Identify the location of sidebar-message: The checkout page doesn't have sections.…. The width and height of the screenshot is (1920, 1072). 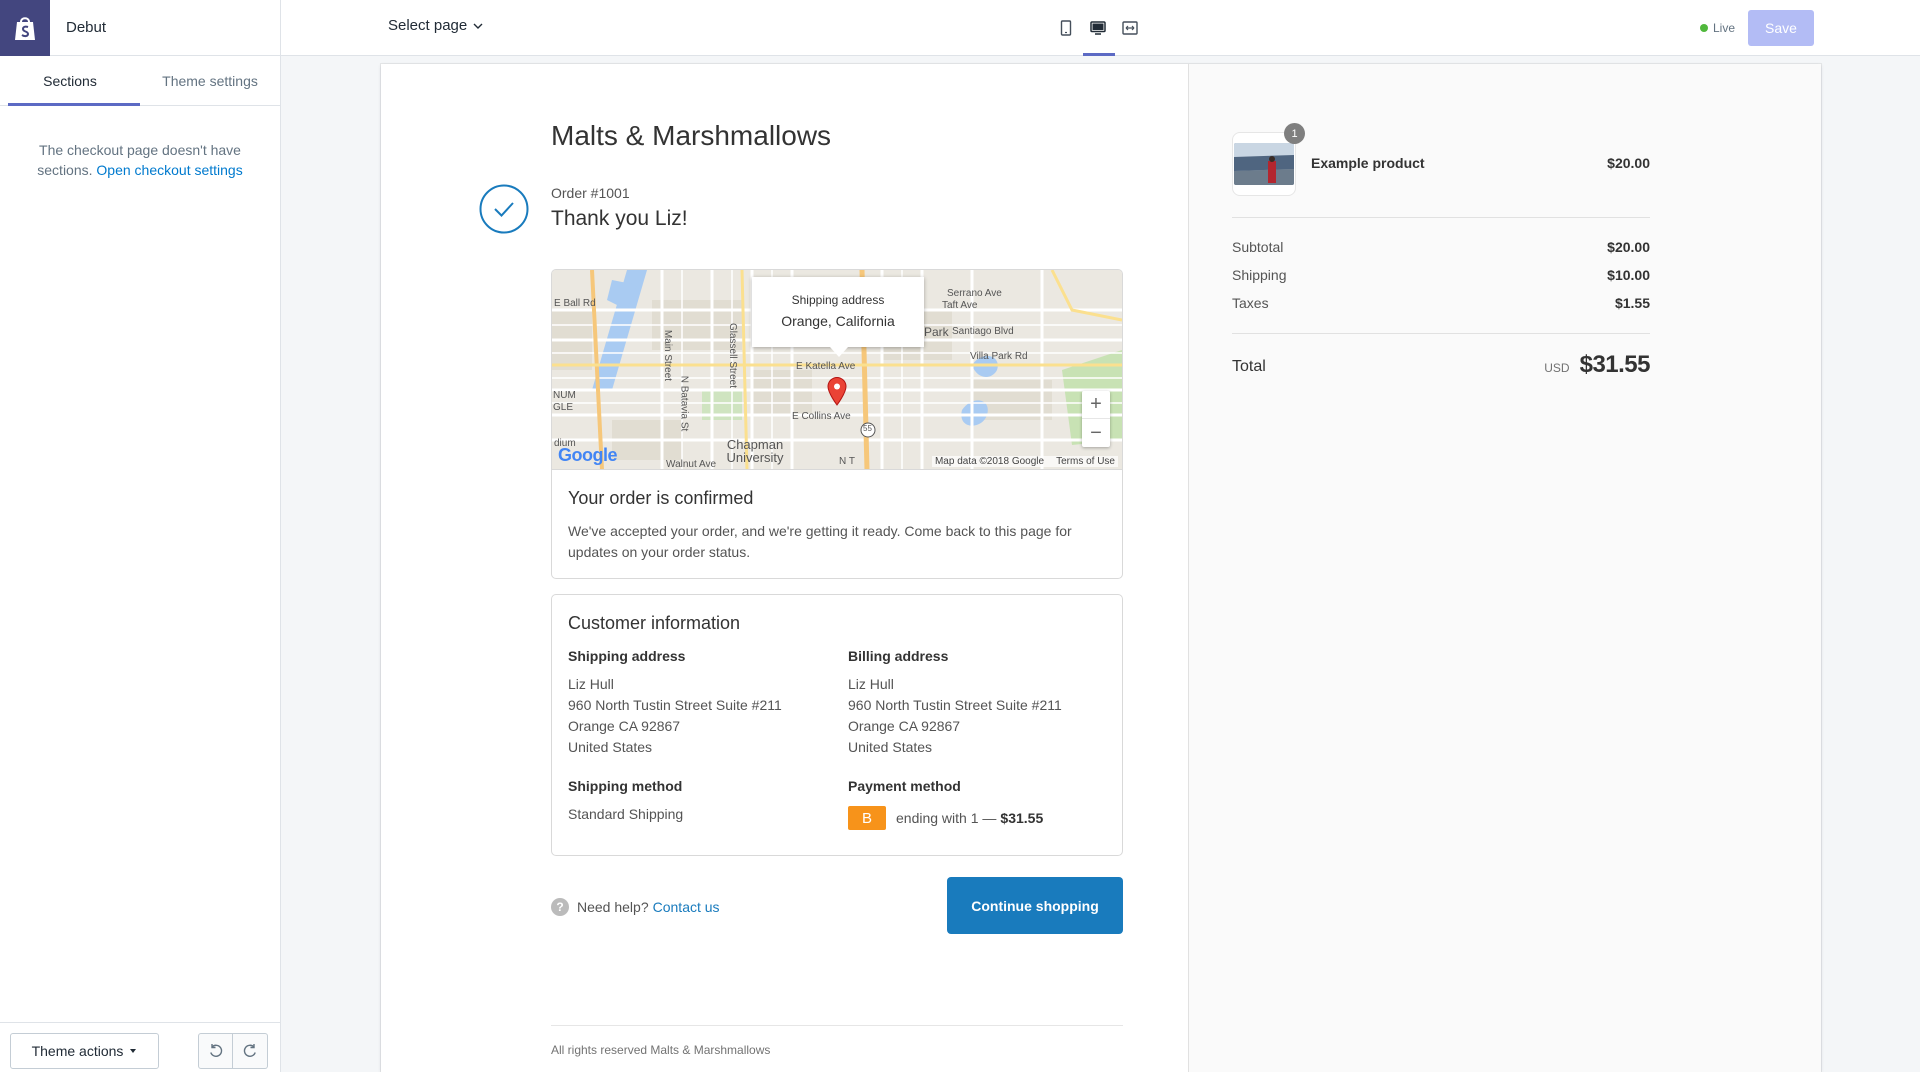
(140, 143).